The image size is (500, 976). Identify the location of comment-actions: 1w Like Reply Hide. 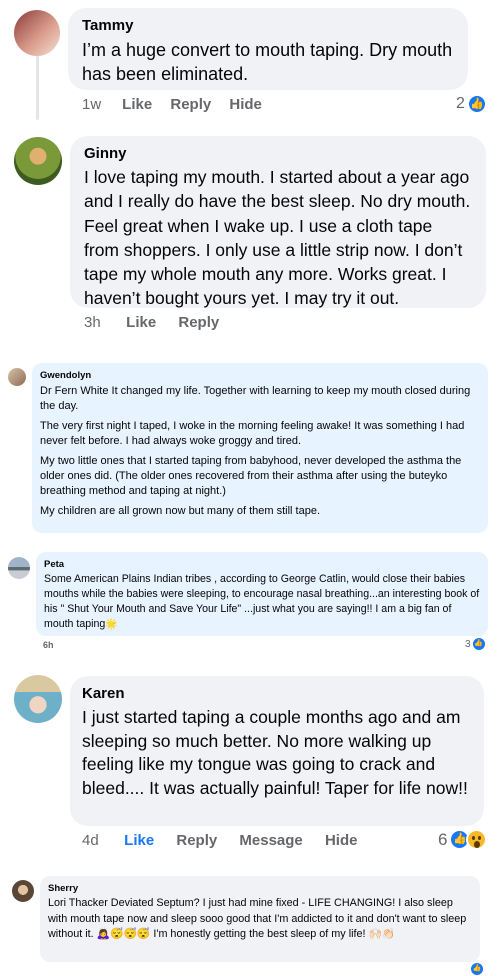
(172, 104).